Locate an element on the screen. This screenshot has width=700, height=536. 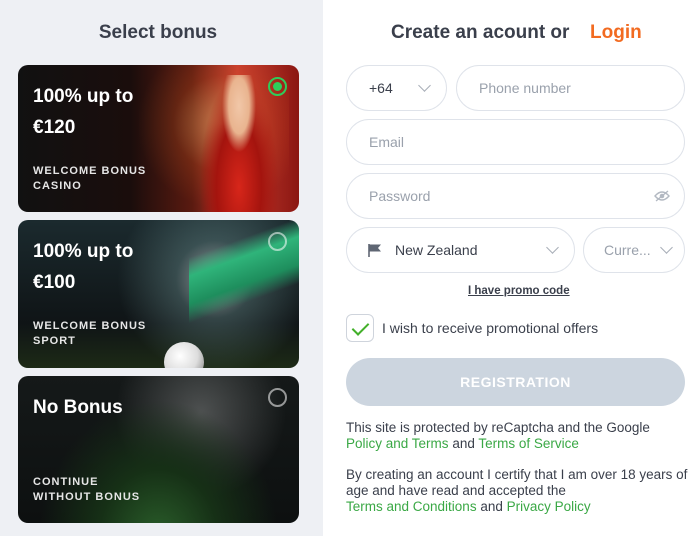
casino-figure-image is located at coordinates (239, 143).